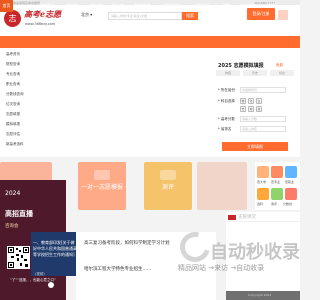  I want to click on subject-label: * 科目选择, so click(226, 101).